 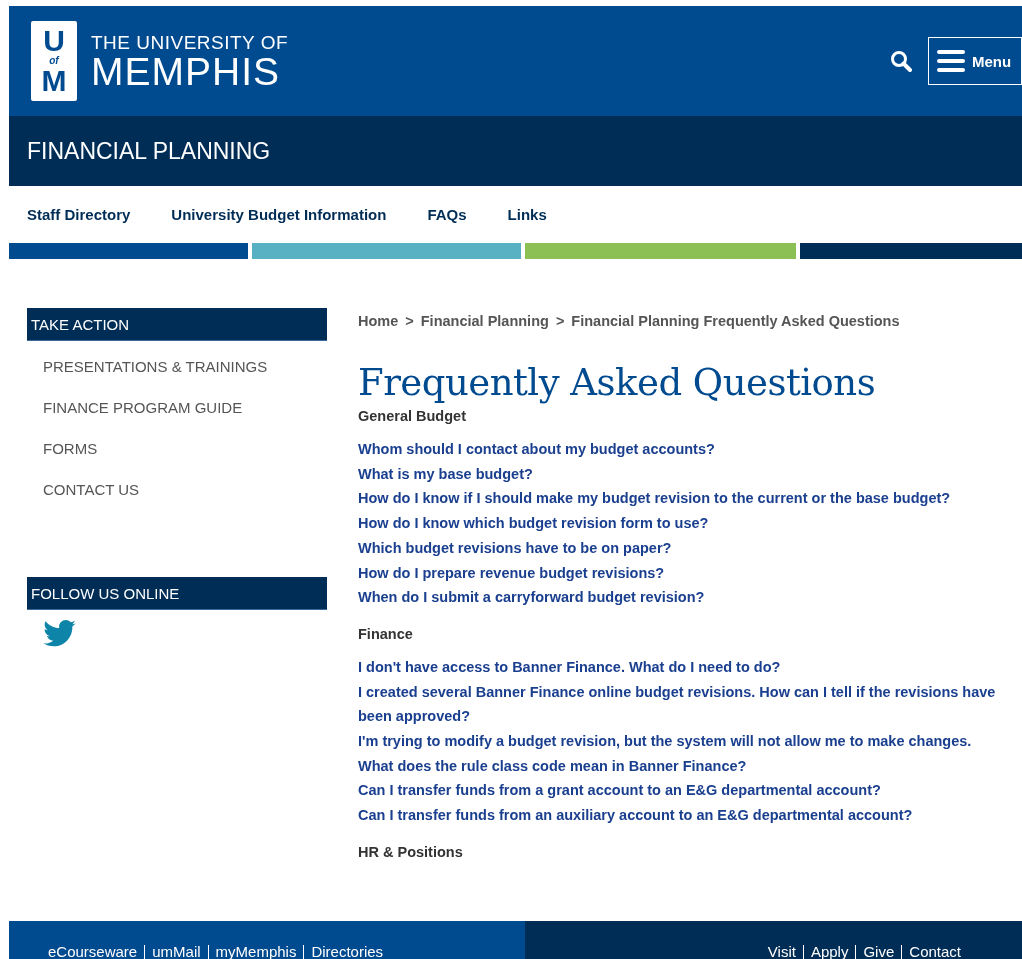 I want to click on question-link: How do I prepare revenue budget revisions?, so click(x=680, y=573).